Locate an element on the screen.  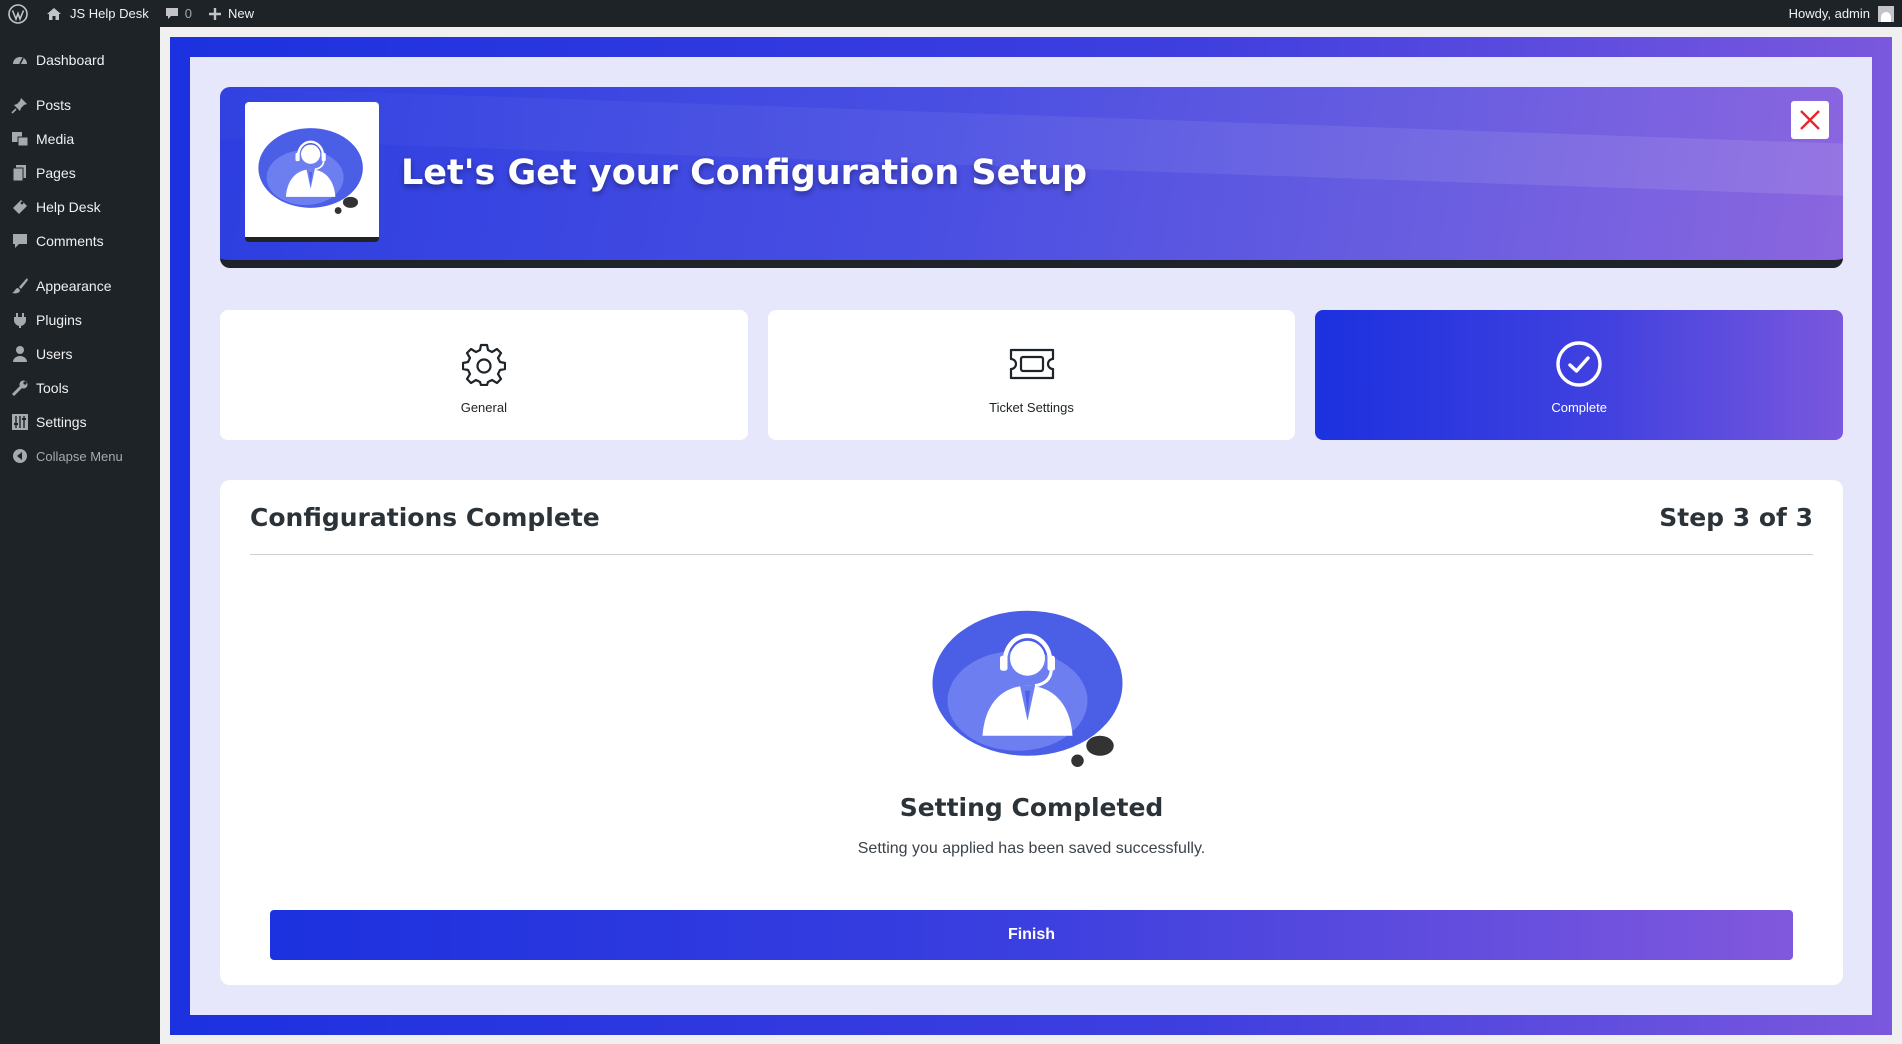
sliders-icon is located at coordinates (20, 422).